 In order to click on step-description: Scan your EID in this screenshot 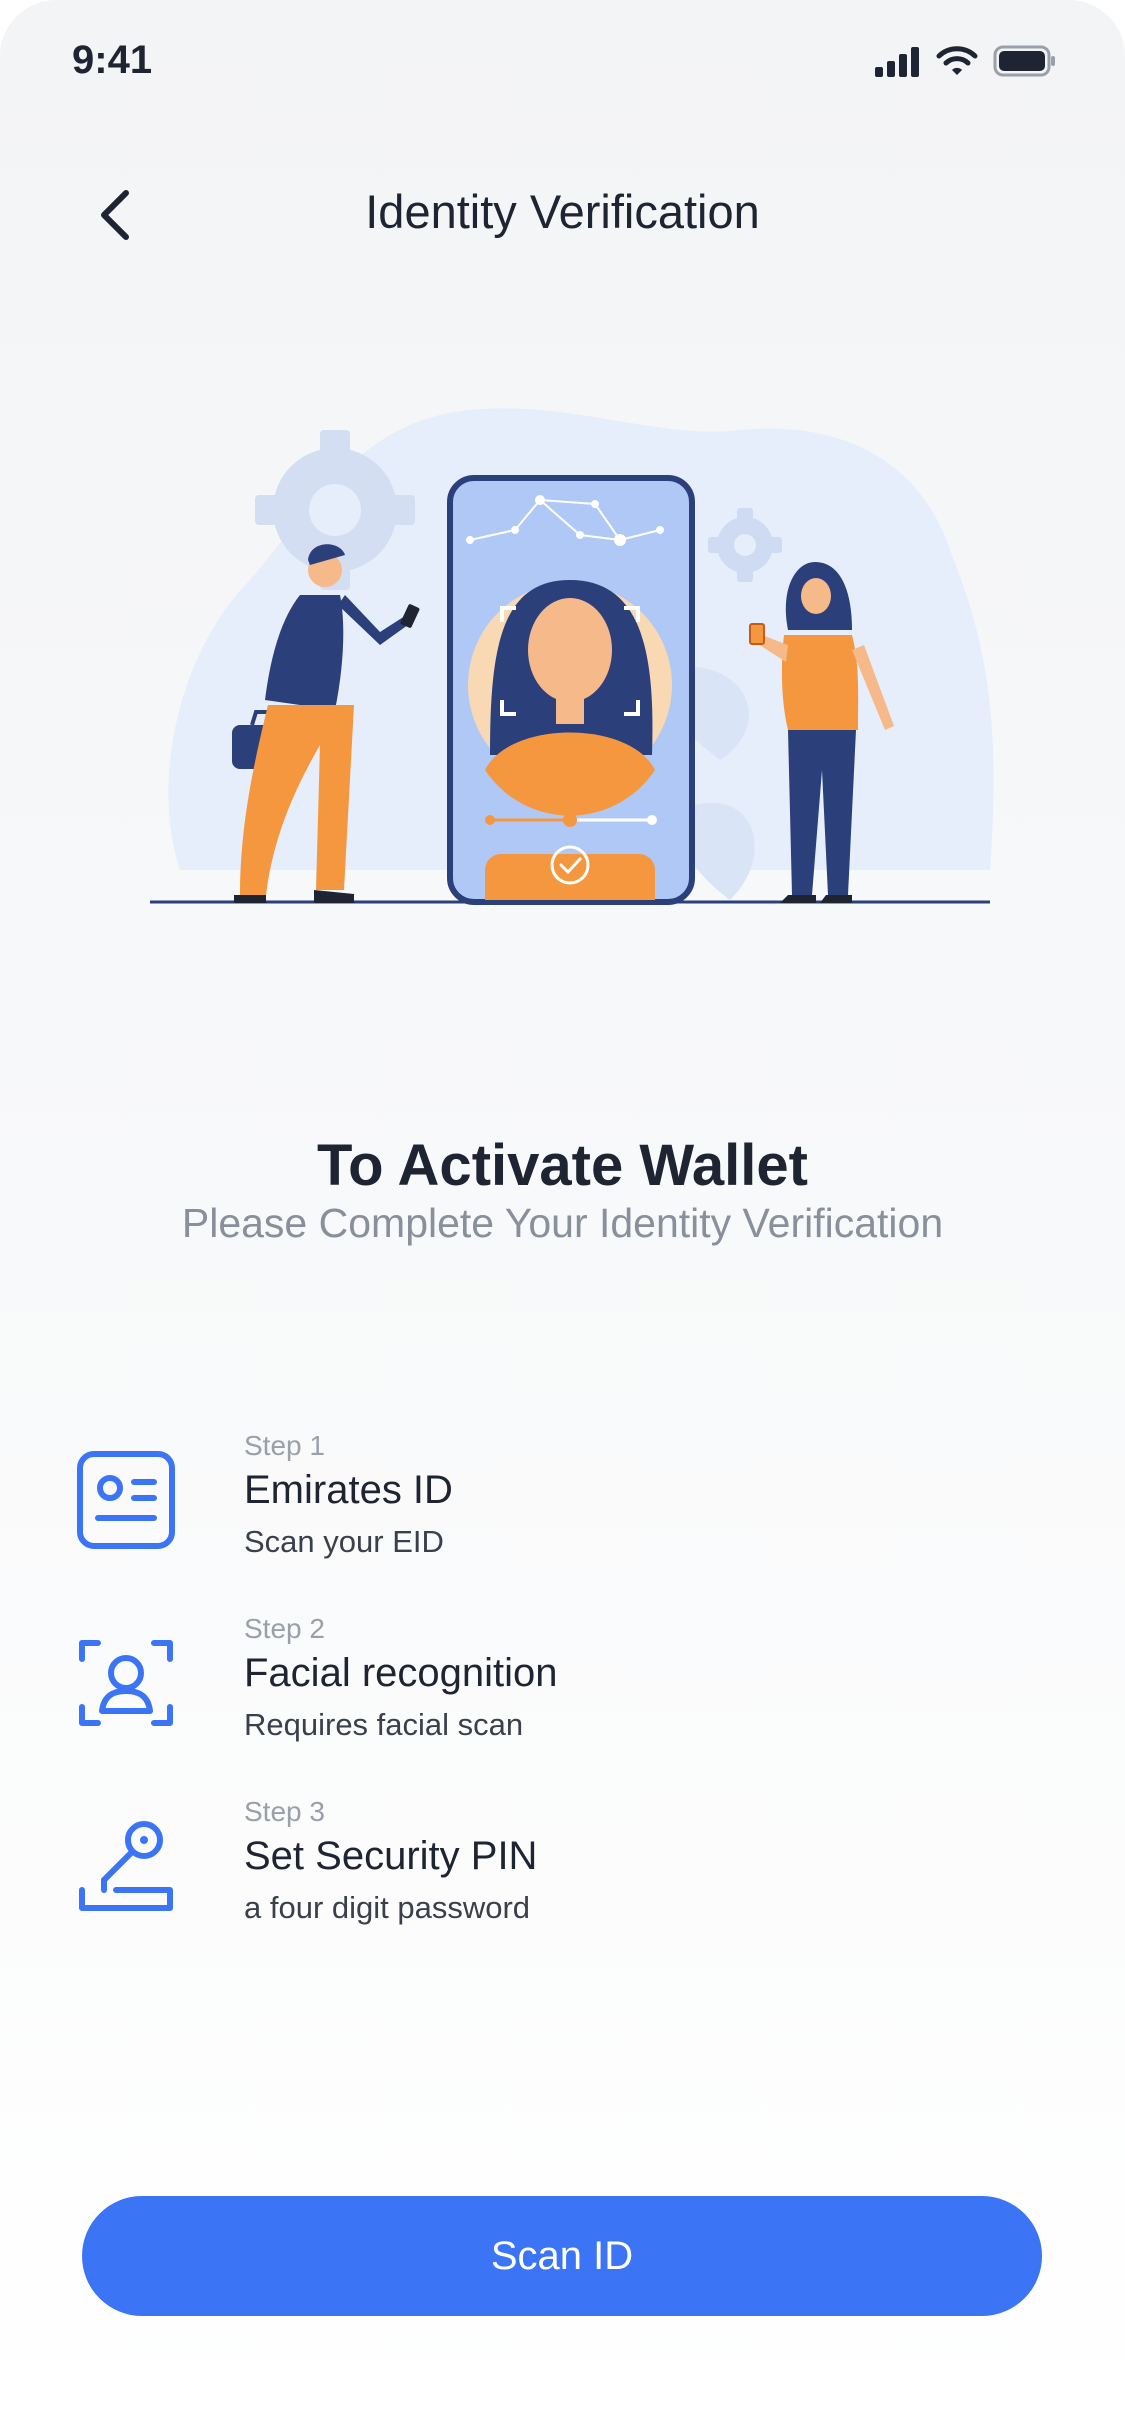, I will do `click(344, 1541)`.